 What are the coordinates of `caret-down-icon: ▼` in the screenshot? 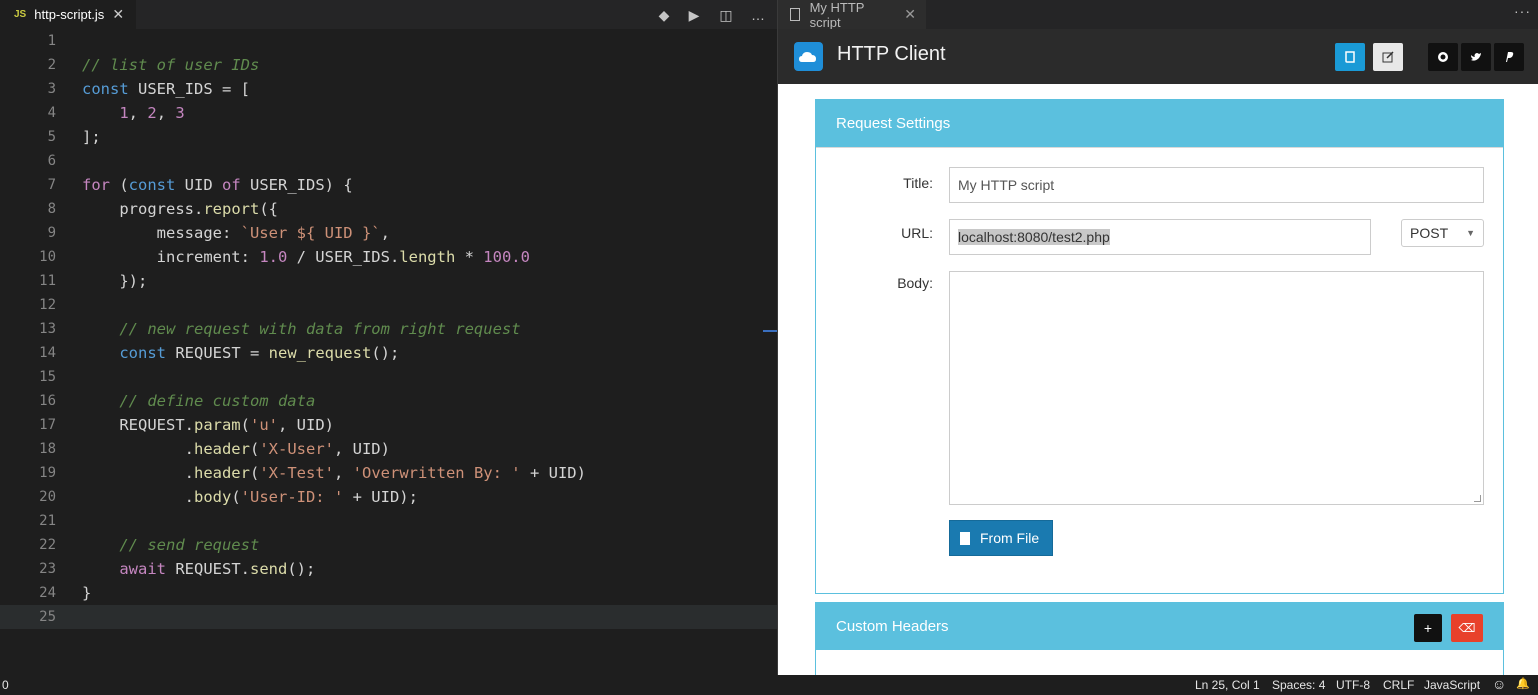 It's located at (1470, 233).